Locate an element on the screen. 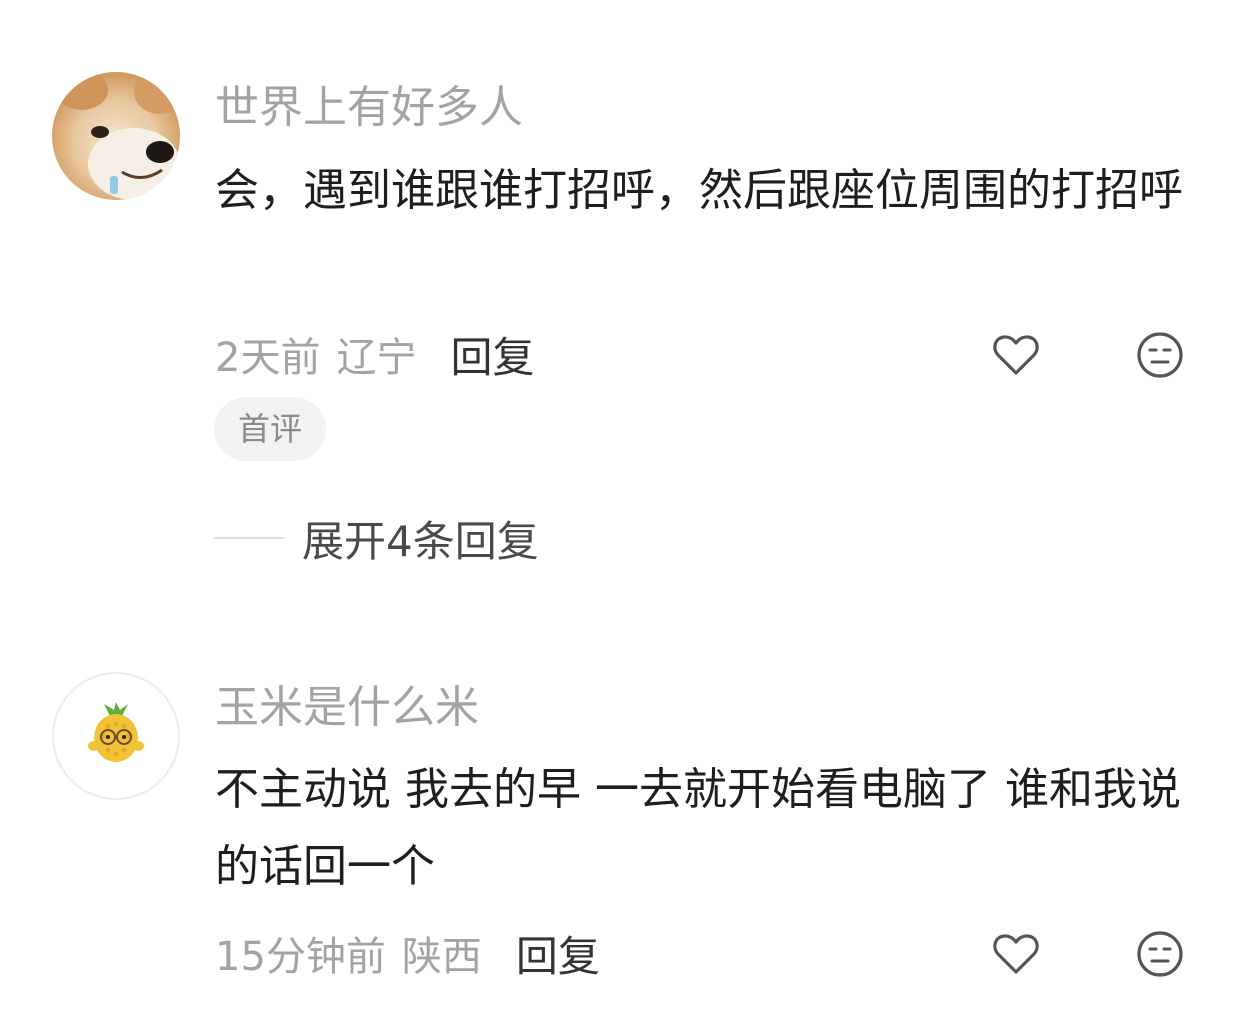 This screenshot has width=1260, height=1025. comment-text: 不主动说 我去的早 一去就开始看电脑了 谁和我说的话回一个 is located at coordinates (698, 828).